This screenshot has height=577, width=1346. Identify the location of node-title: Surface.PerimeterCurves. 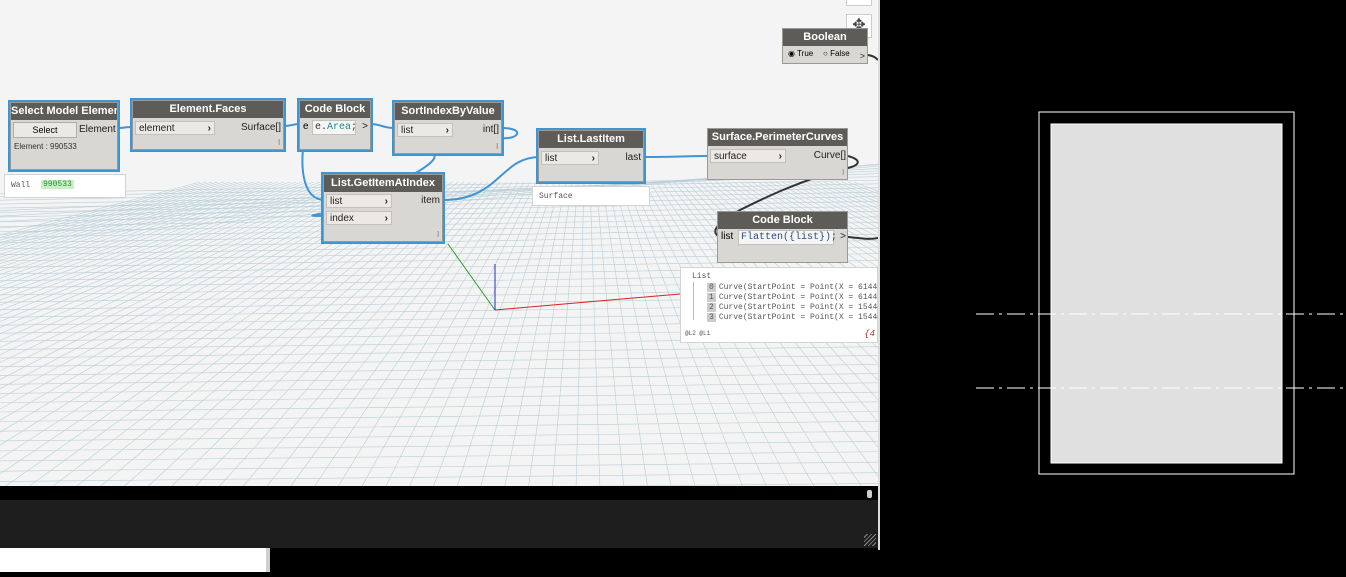
(777, 137).